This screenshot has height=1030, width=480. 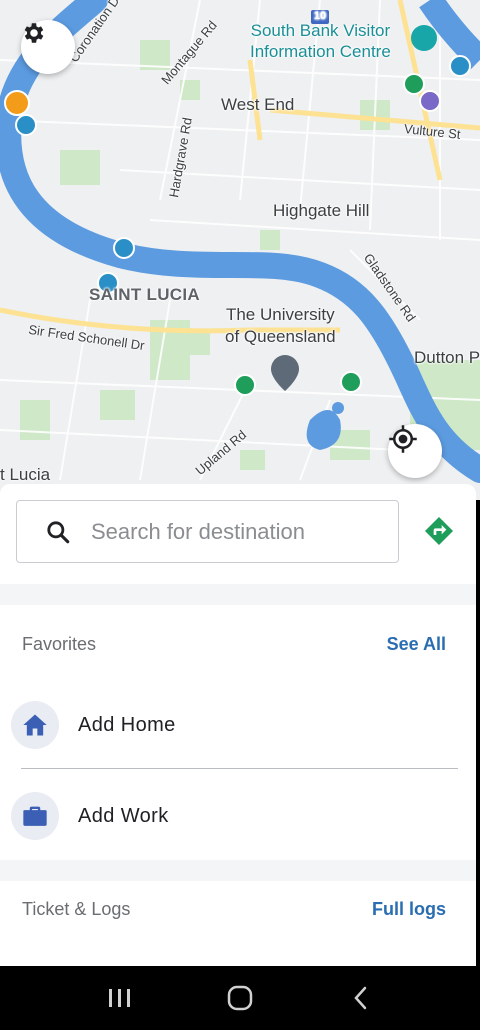 I want to click on map-label-highgate-hill: Highgate Hill, so click(x=321, y=210).